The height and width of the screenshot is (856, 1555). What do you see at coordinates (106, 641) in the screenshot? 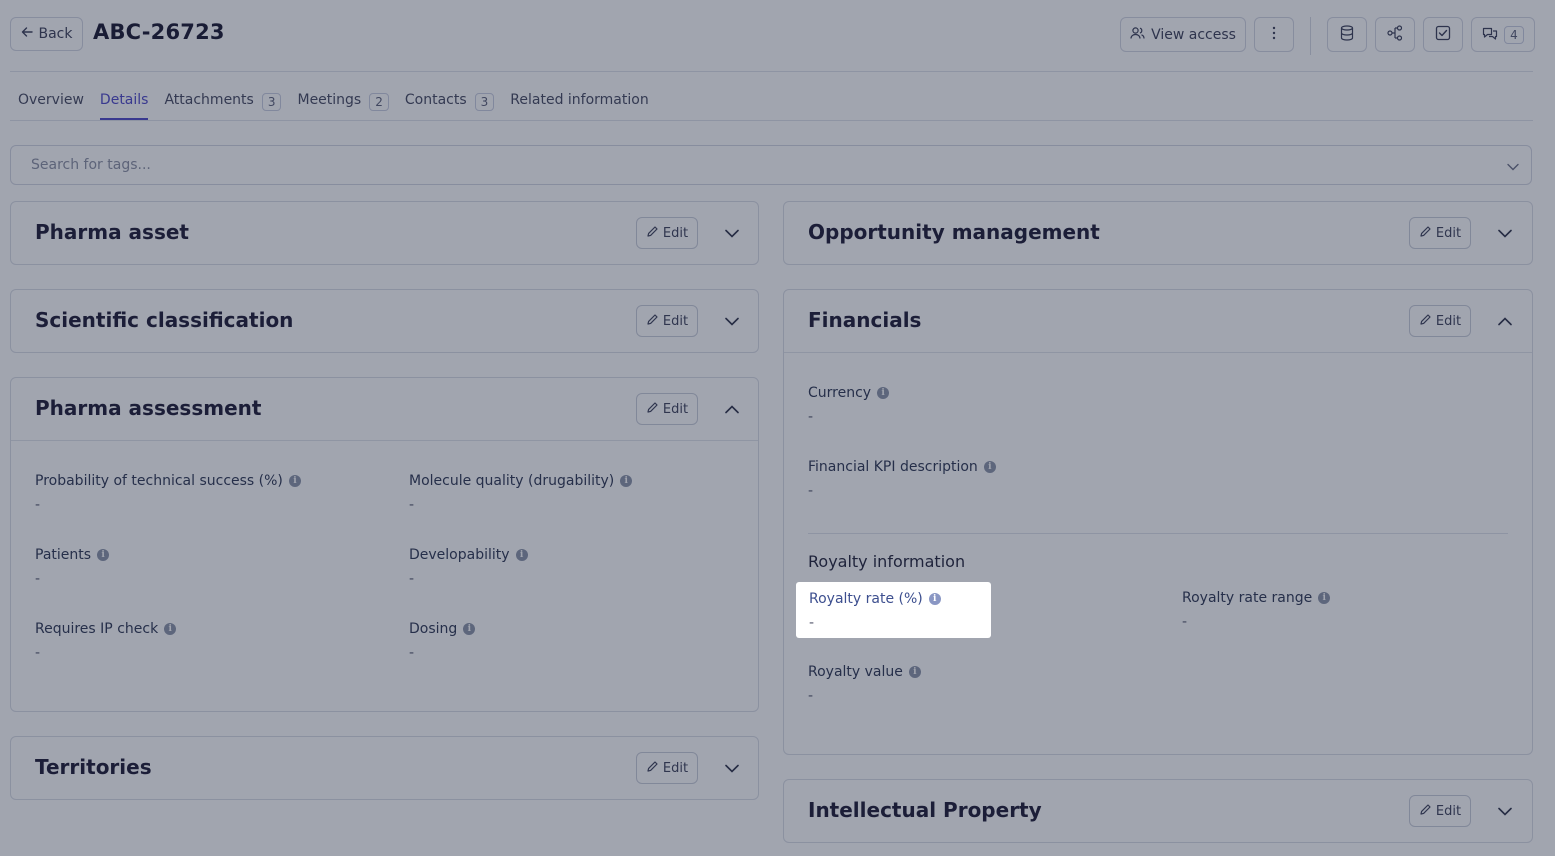
I see `field-requires-ip-check: Requires IP check i -` at bounding box center [106, 641].